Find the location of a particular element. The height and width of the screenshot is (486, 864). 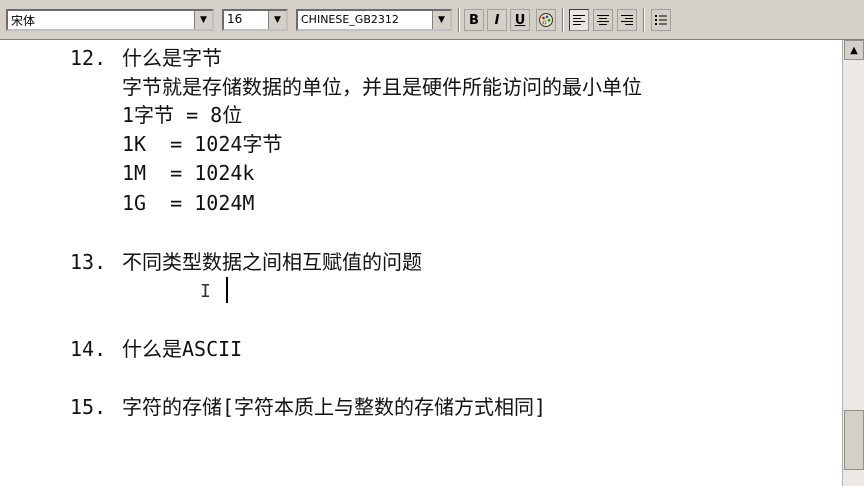

text-line: 1K = 1024字节 is located at coordinates (202, 144).